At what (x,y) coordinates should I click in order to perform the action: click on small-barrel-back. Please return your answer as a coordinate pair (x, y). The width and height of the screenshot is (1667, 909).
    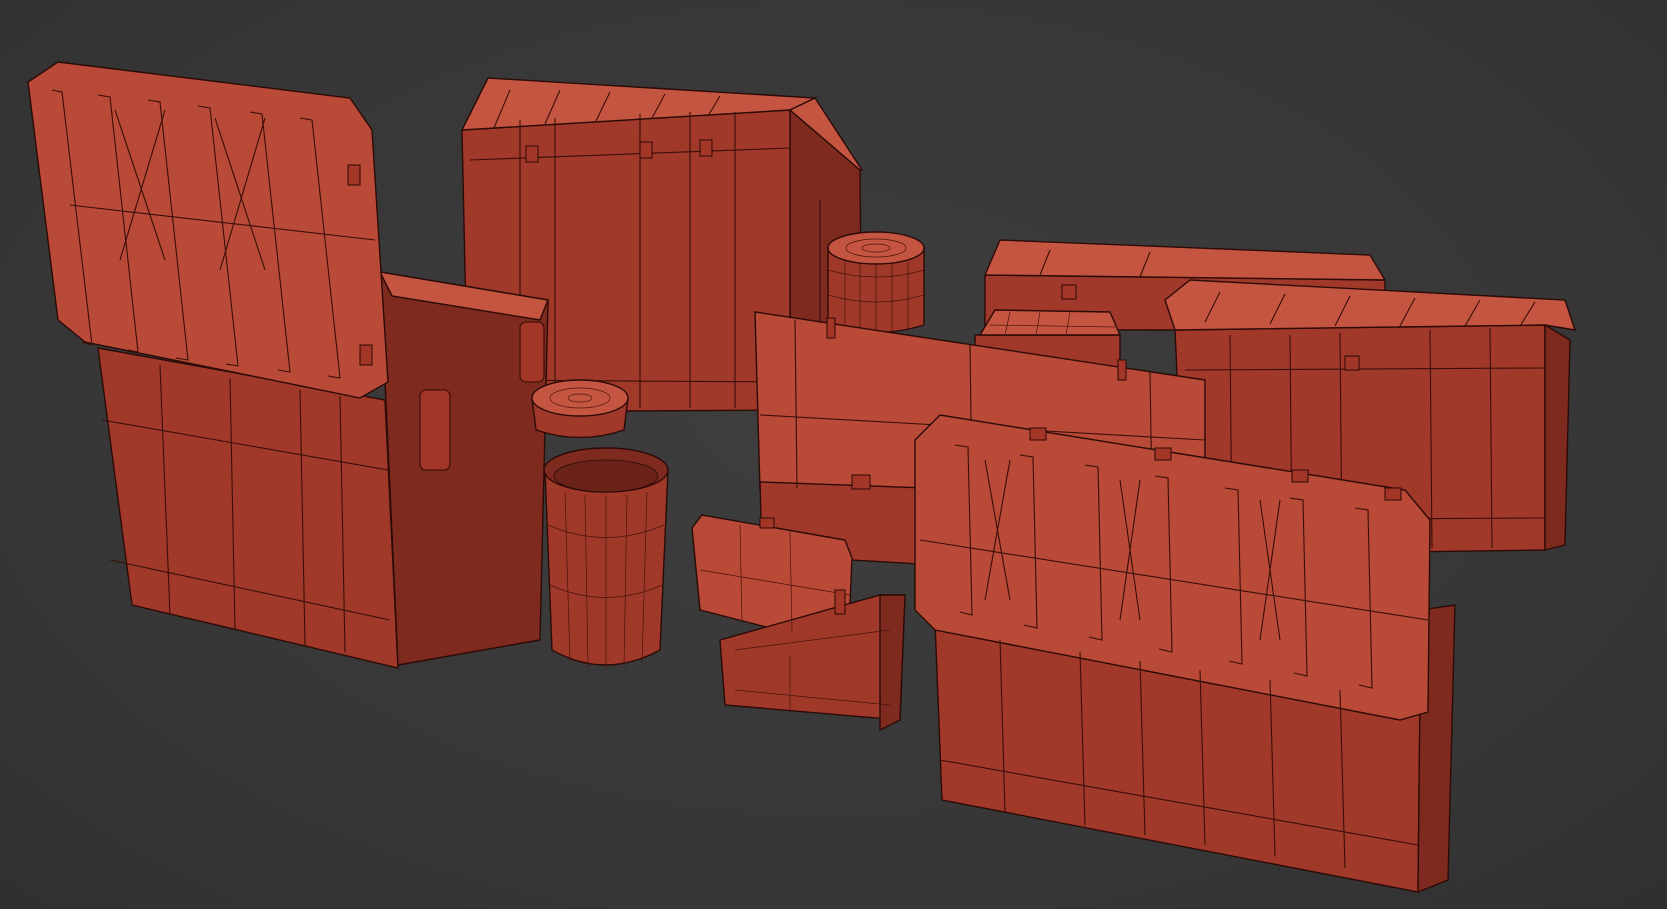
    Looking at the image, I should click on (876, 283).